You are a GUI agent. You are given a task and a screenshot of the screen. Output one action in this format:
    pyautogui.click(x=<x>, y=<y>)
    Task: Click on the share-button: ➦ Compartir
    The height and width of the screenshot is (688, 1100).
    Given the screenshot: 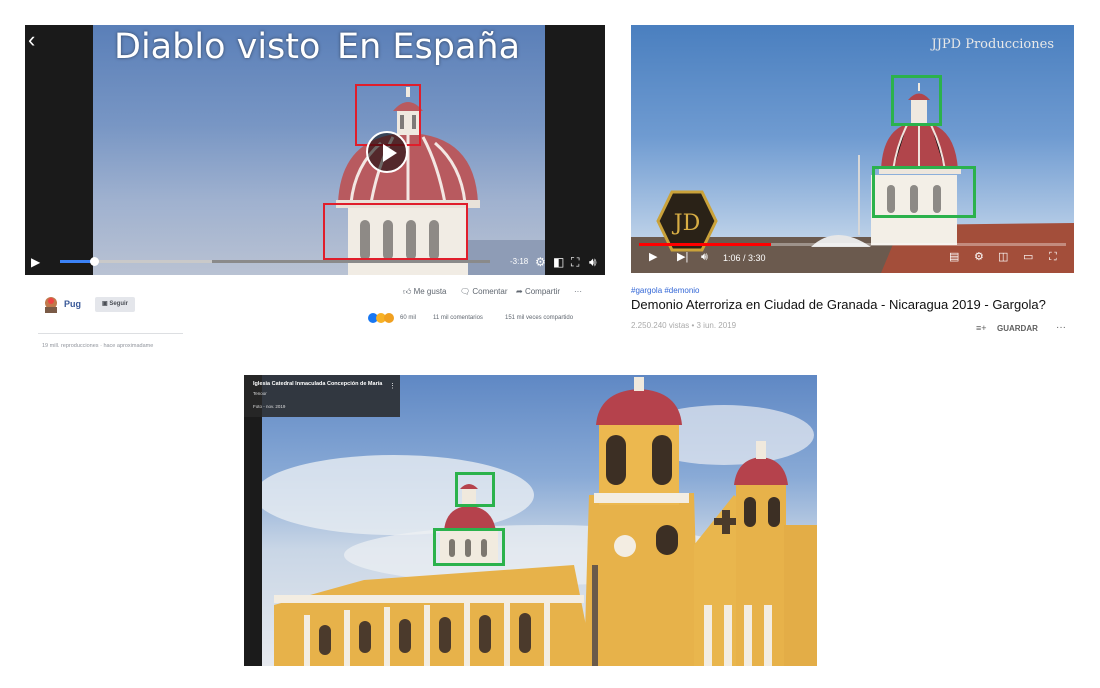 What is the action you would take?
    pyautogui.click(x=538, y=291)
    